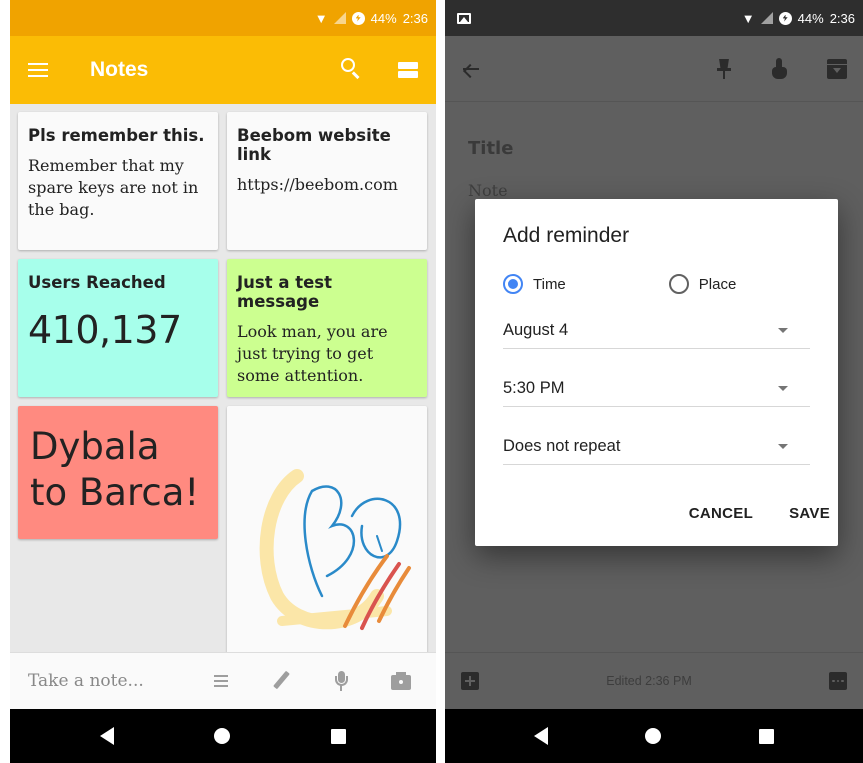 Image resolution: width=863 pixels, height=763 pixels. What do you see at coordinates (717, 284) in the screenshot?
I see `place-radio-label: Place` at bounding box center [717, 284].